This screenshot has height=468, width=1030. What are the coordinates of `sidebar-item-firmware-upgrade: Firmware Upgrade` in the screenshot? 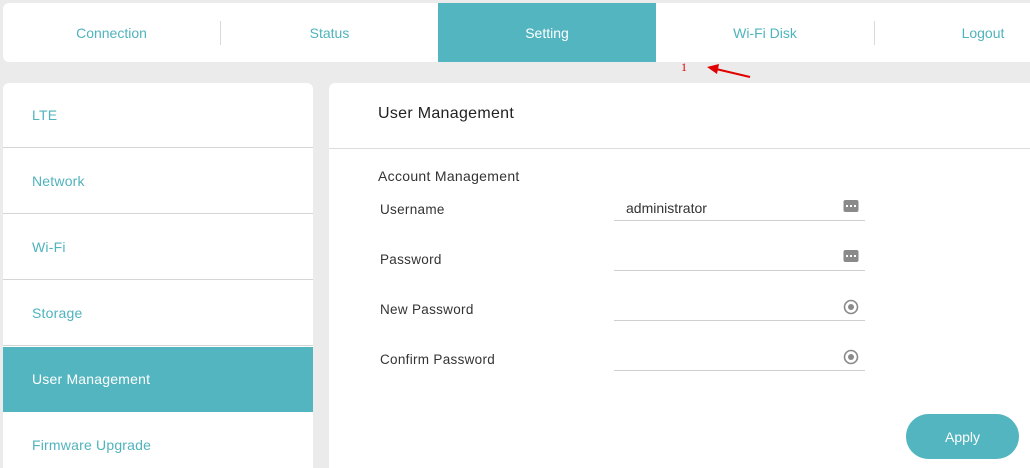 It's located at (158, 440).